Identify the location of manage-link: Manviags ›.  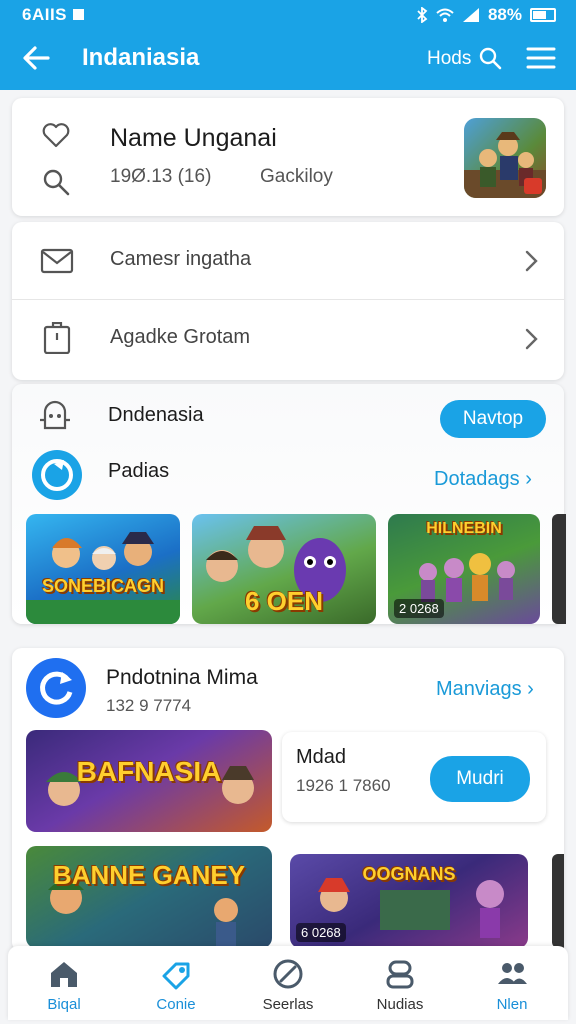
(485, 689).